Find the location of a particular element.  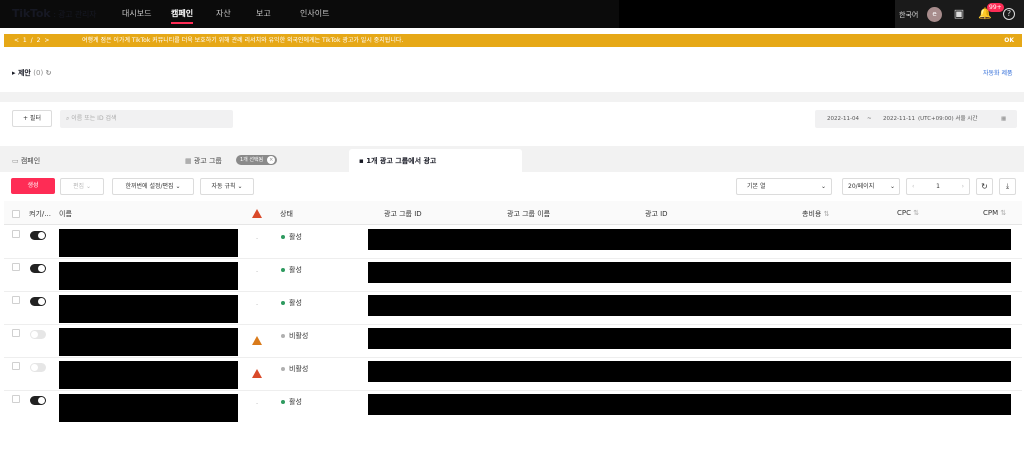

search-input: ⌕ 이름 또는 ID 검색 is located at coordinates (146, 119).